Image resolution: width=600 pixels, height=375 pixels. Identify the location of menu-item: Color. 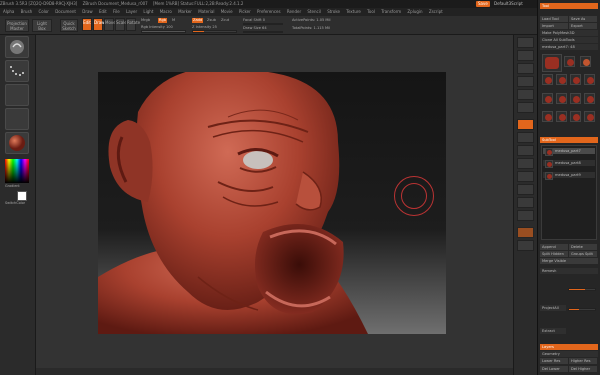
(43, 11).